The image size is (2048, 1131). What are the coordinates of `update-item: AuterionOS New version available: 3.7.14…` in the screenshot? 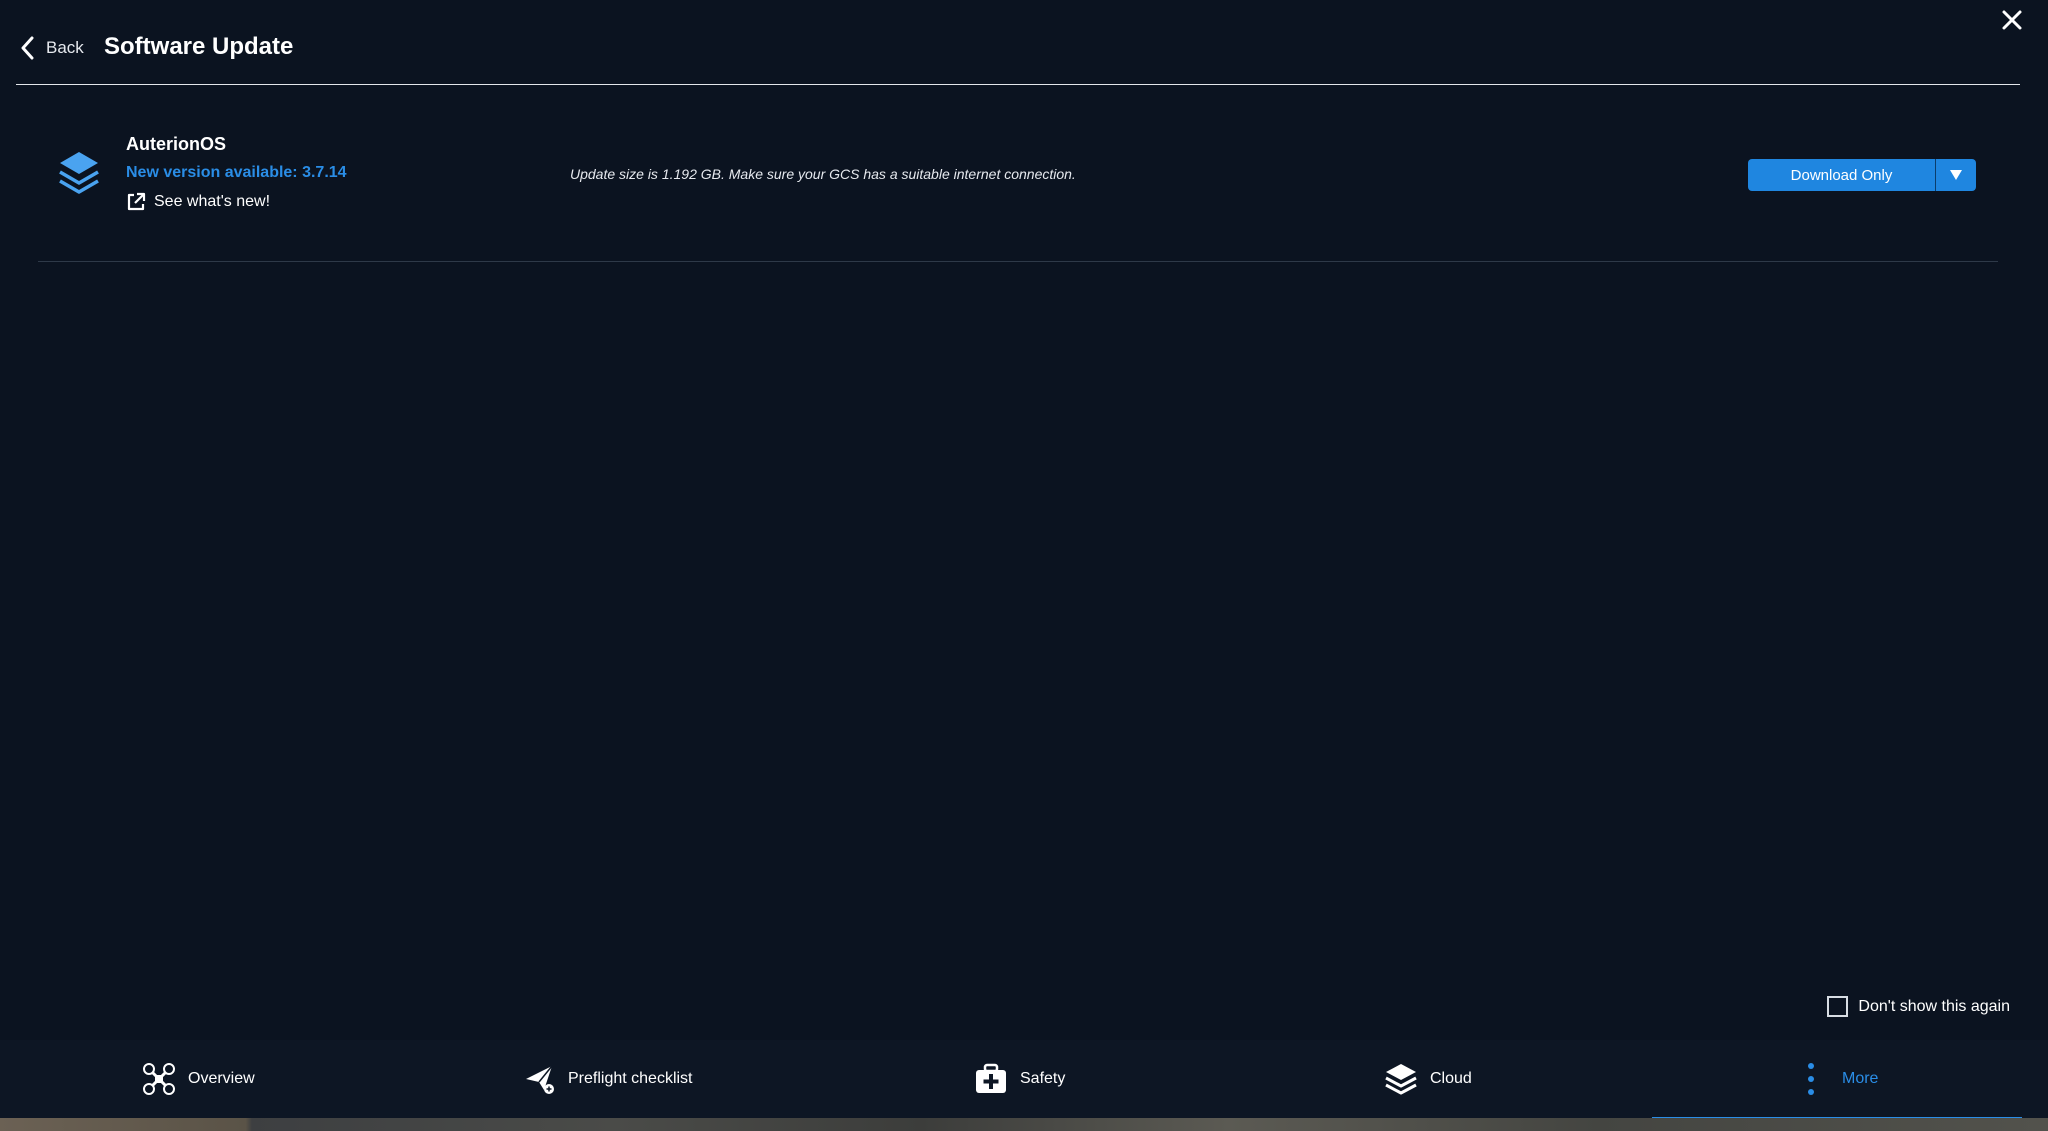 It's located at (1018, 191).